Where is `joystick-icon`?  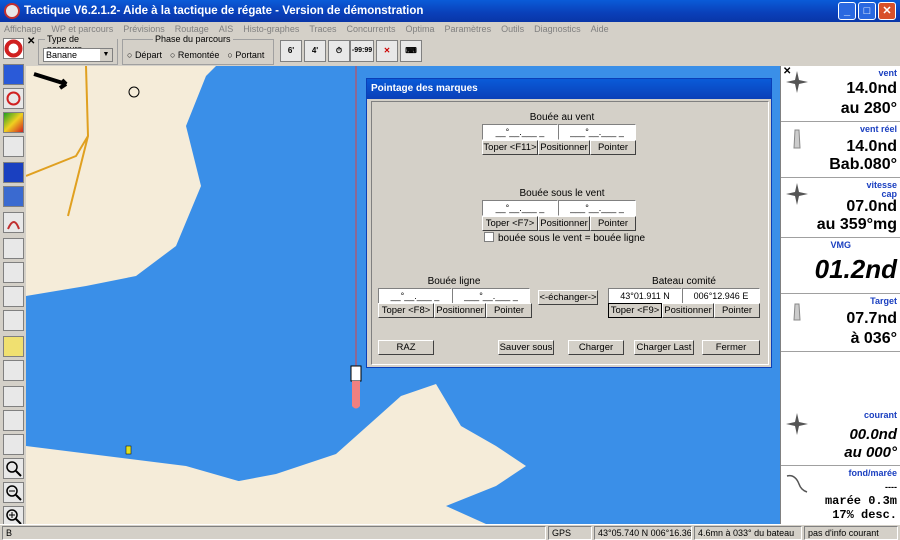
joystick-icon is located at coordinates (13, 370).